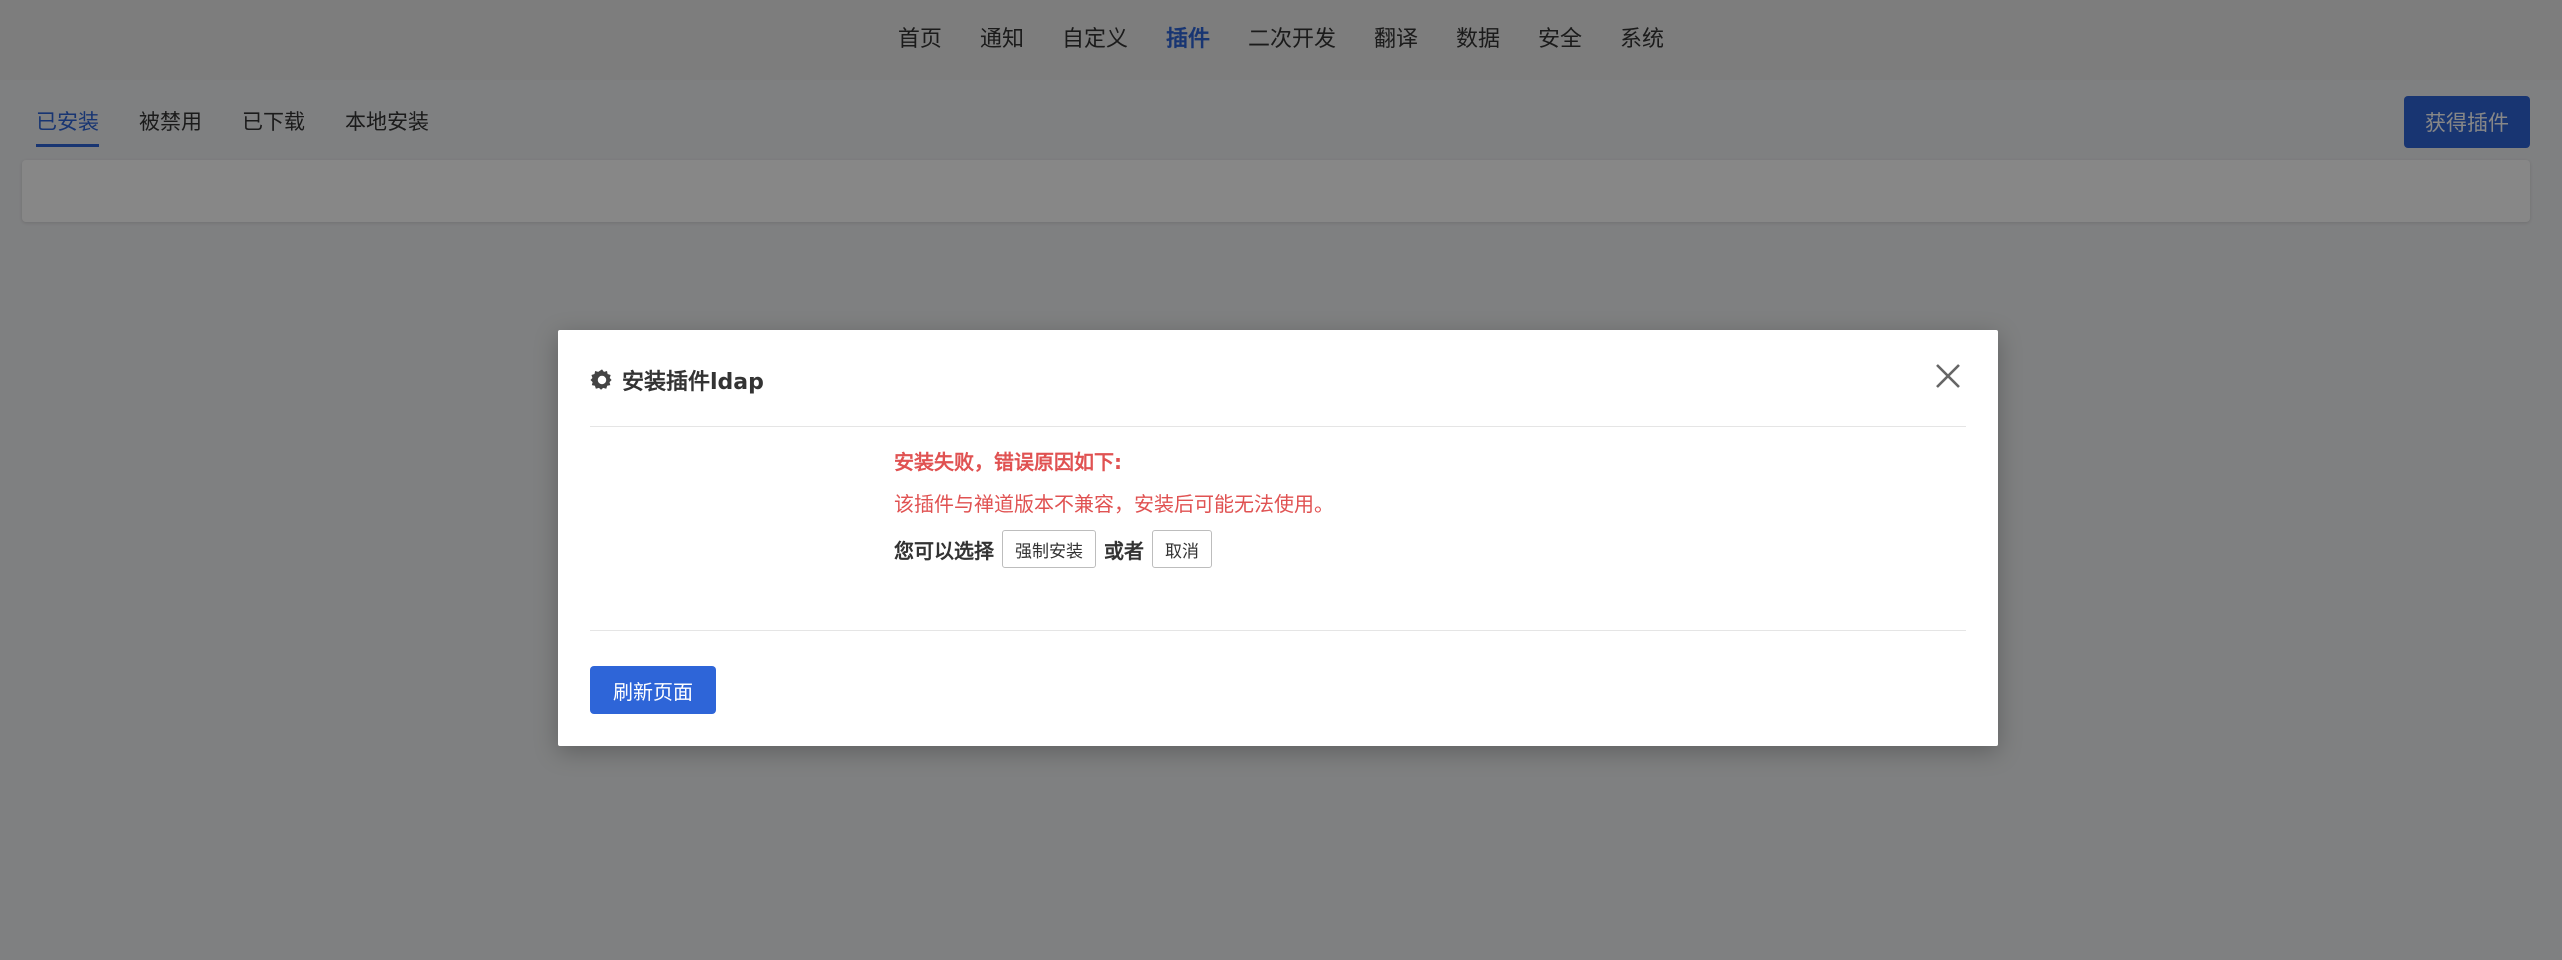 The width and height of the screenshot is (2562, 960). Describe the element at coordinates (653, 690) in the screenshot. I see `refresh-page-button: 刷新页面` at that location.